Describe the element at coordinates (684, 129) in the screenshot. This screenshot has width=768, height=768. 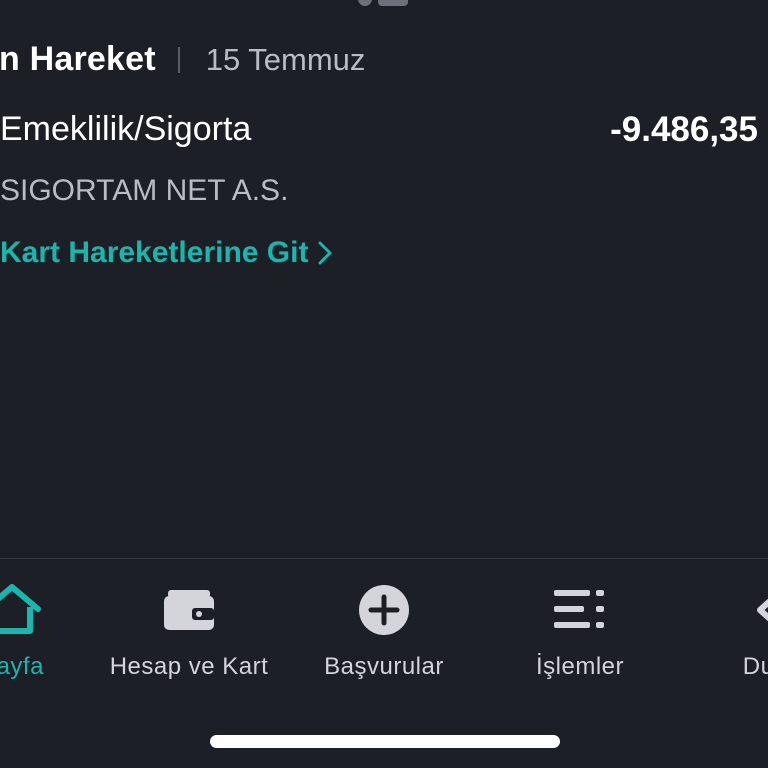
I see `transaction-amount: -9.486,35` at that location.